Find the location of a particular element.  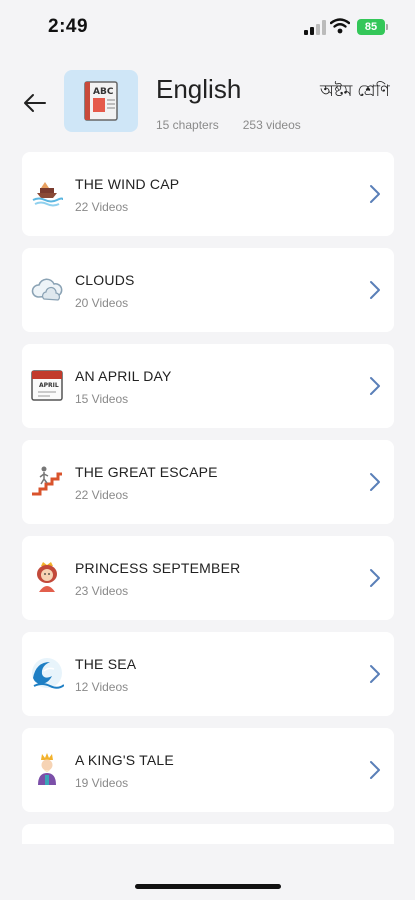

cloud-icon is located at coordinates (47, 289).